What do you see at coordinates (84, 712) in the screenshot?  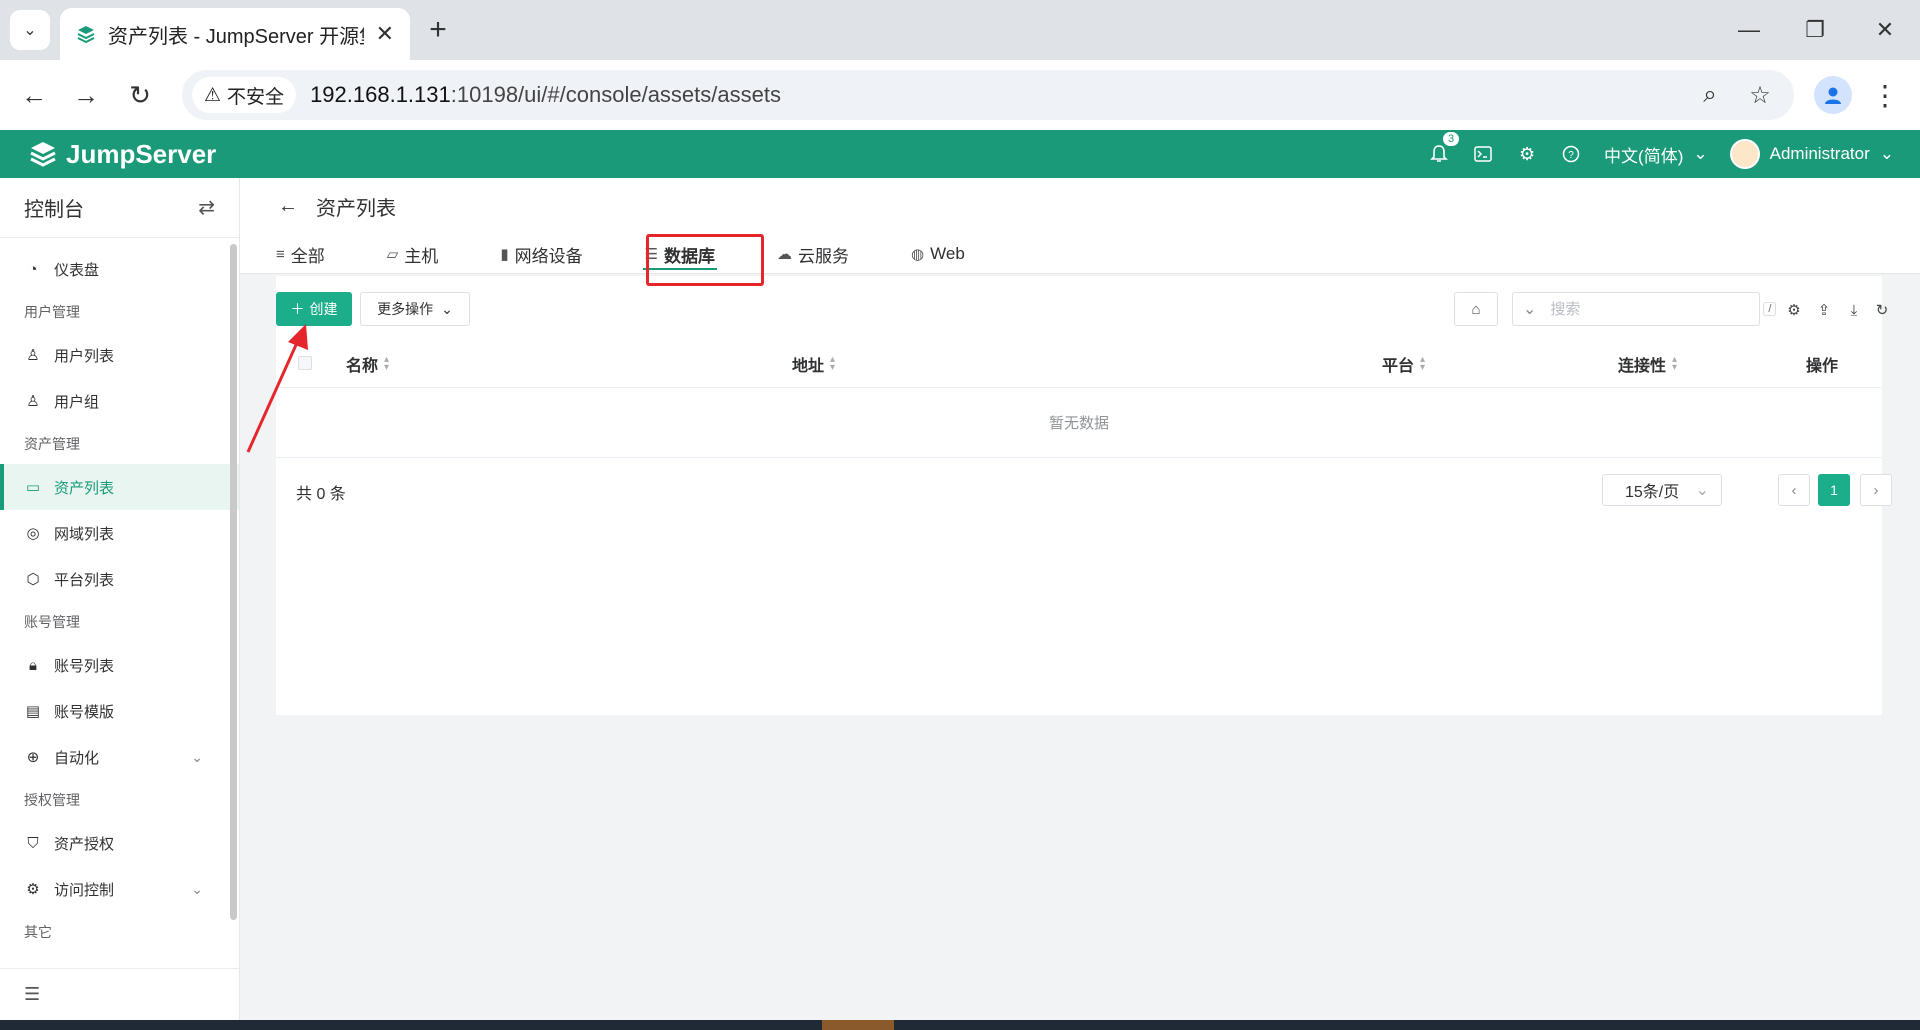 I see `sidebar-item-label: 账号模版` at bounding box center [84, 712].